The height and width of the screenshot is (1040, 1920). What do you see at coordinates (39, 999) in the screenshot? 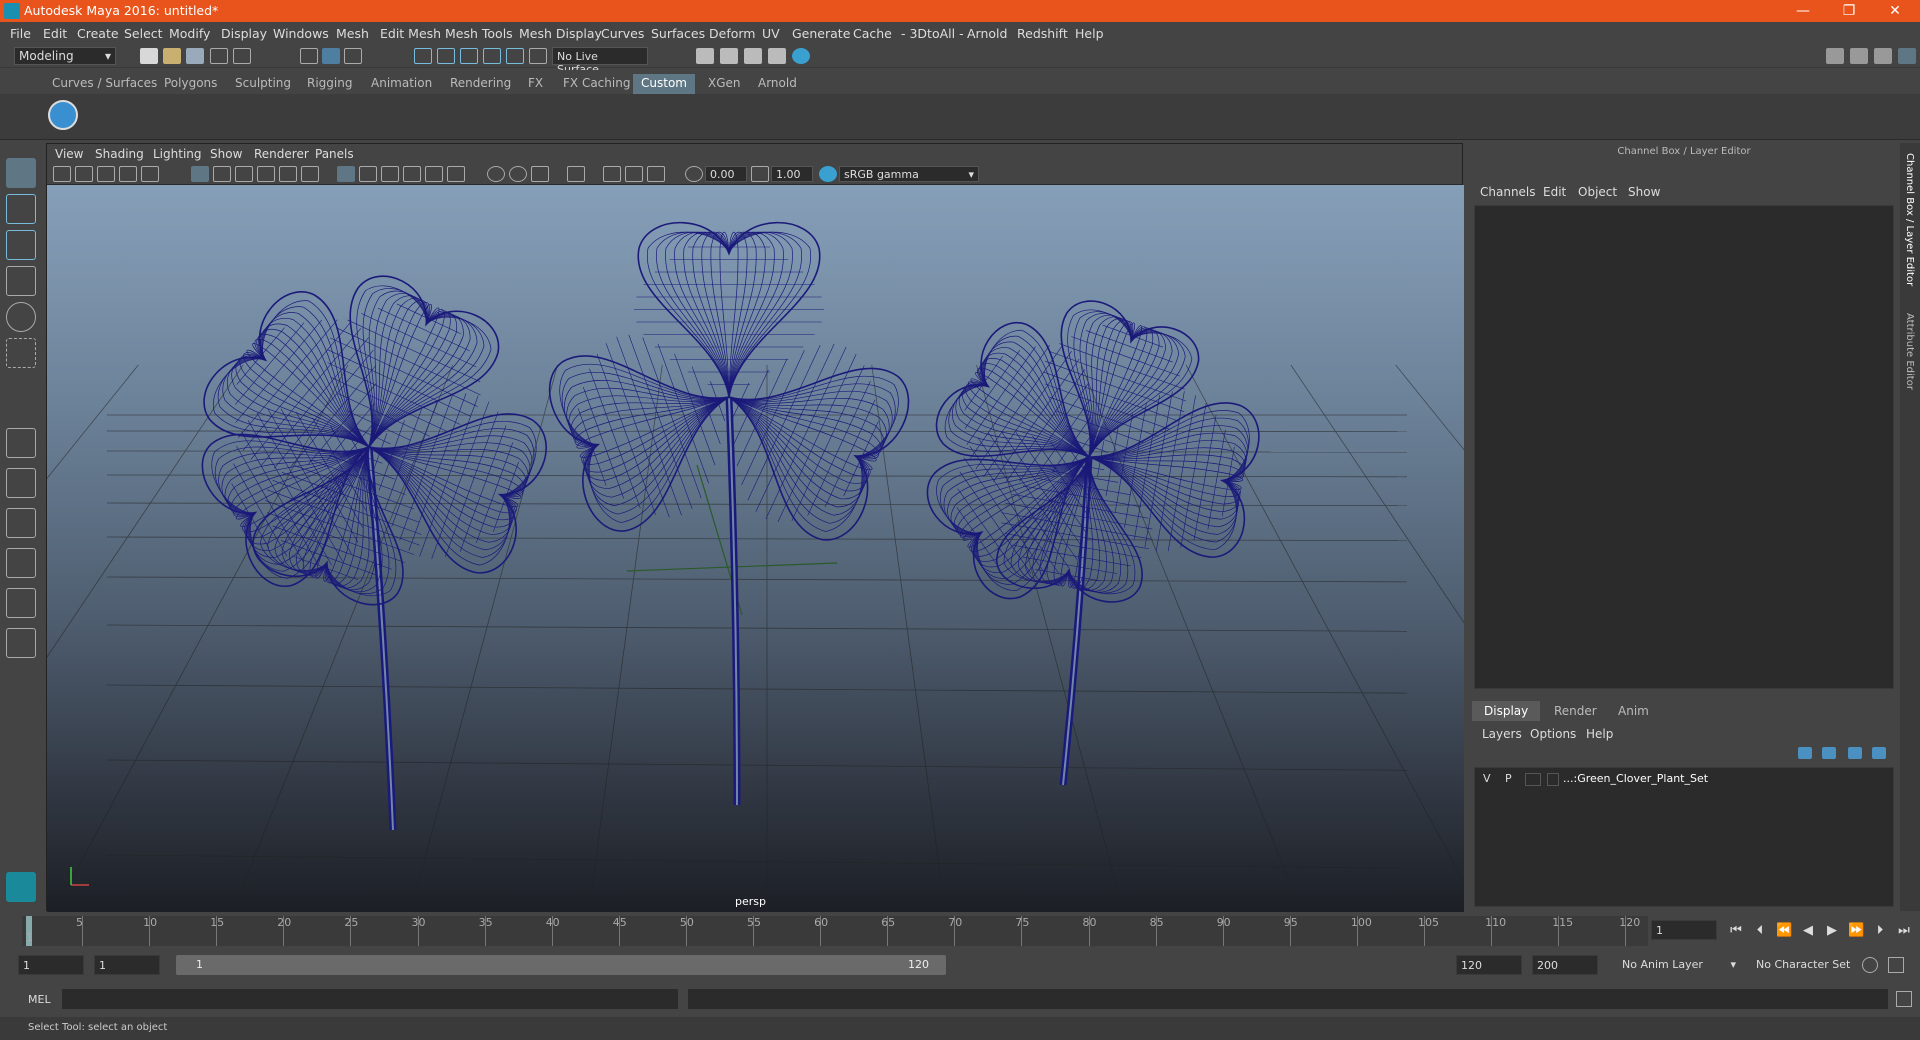
I see `mel-label: MEL` at bounding box center [39, 999].